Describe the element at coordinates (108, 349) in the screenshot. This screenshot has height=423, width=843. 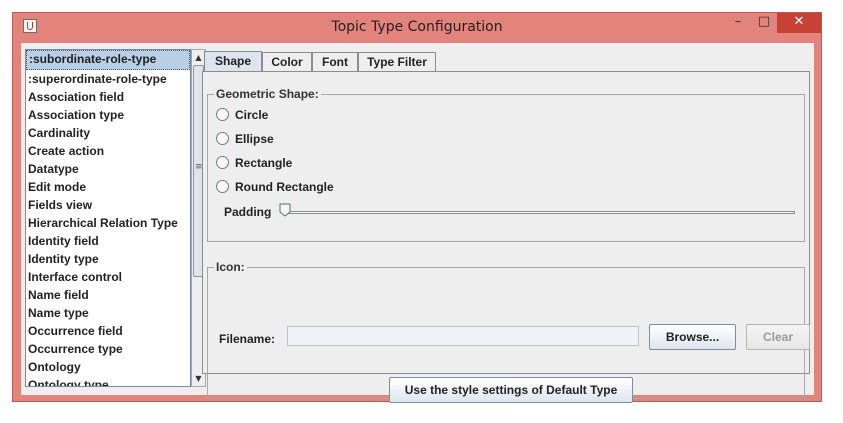
I see `list-item: Occurrence type` at that location.